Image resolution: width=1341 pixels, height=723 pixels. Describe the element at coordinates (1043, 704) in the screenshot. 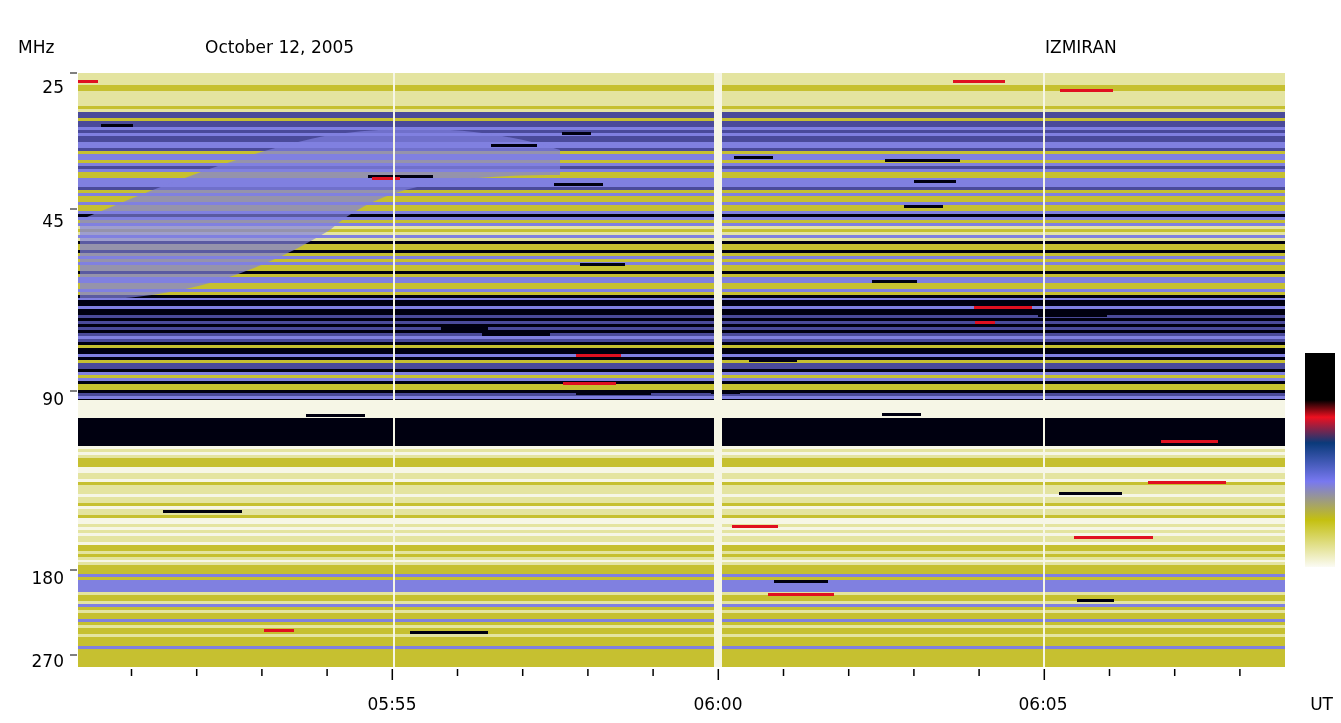

I see `x-tick-label: 06:05` at that location.